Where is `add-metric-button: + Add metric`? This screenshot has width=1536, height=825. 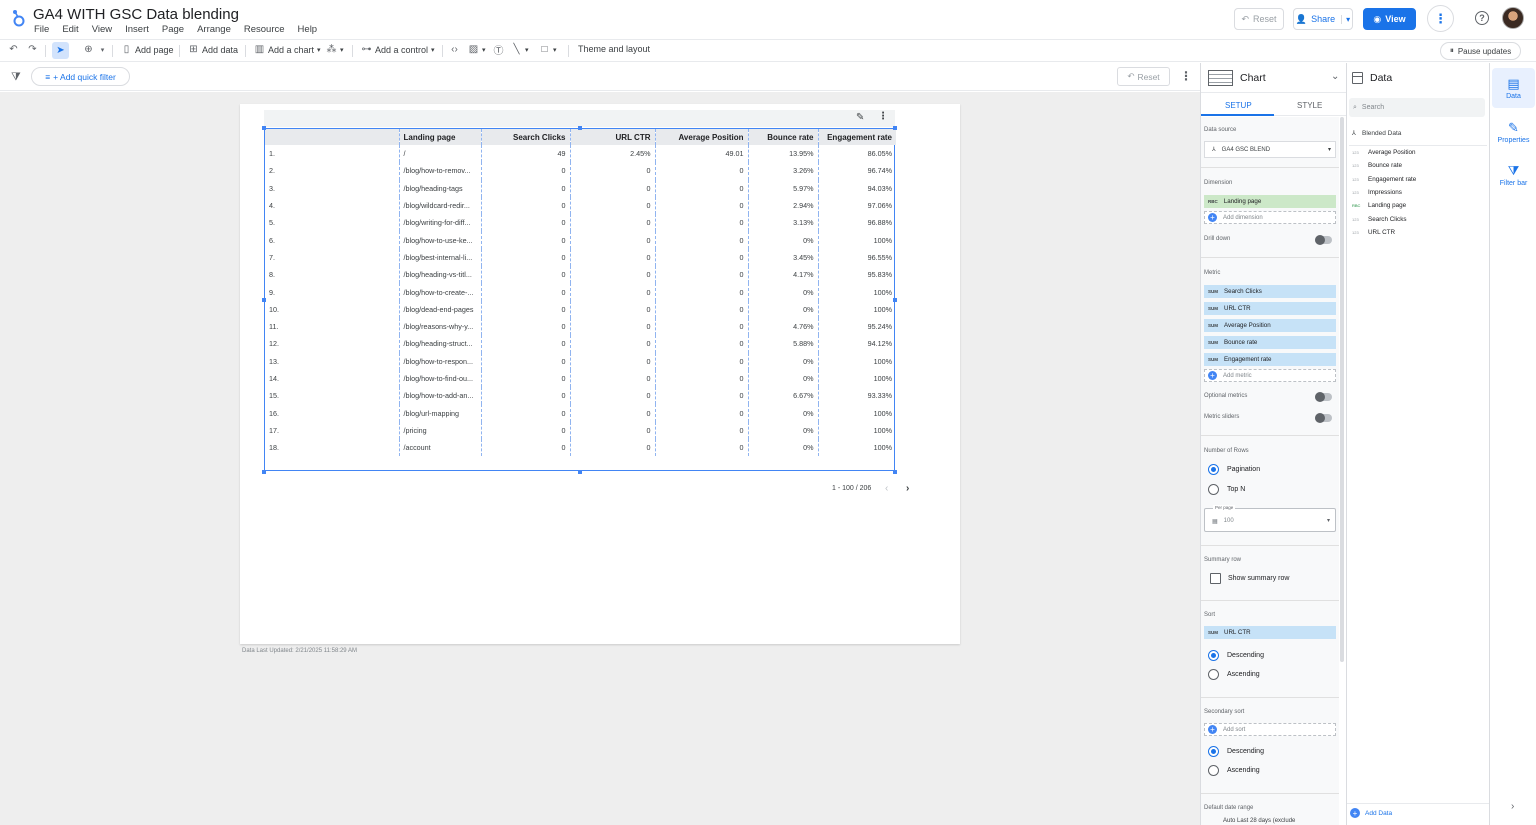 add-metric-button: + Add metric is located at coordinates (1270, 375).